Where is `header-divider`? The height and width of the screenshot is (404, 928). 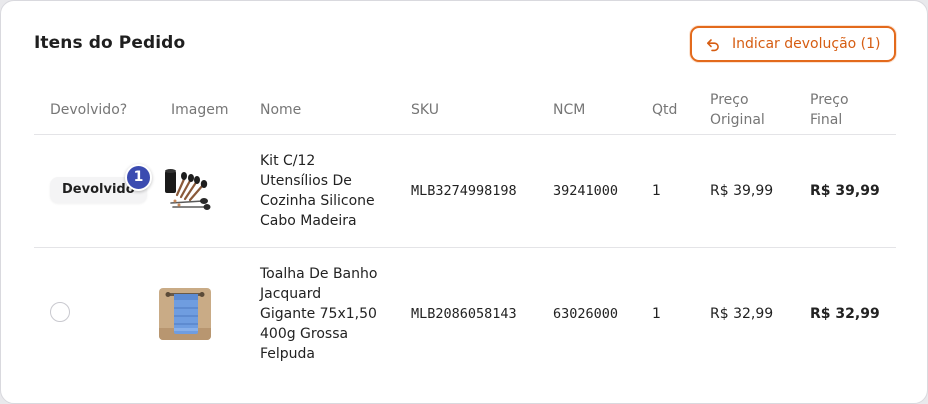 header-divider is located at coordinates (465, 134).